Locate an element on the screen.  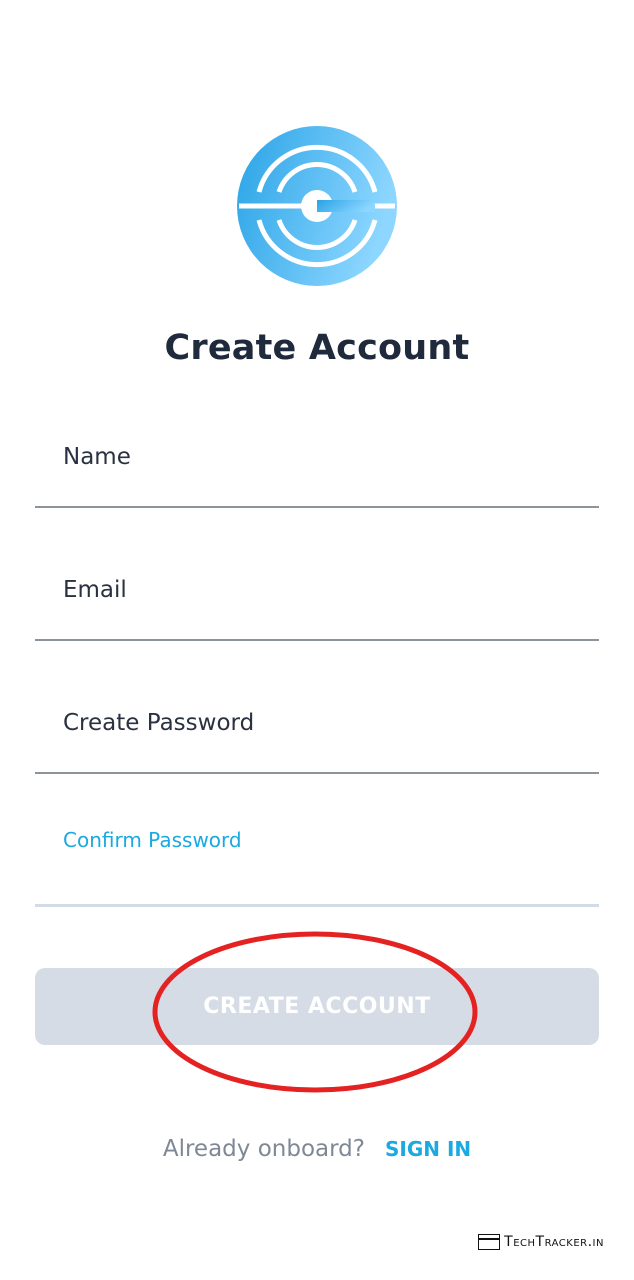
sign-in-link: SIGN IN is located at coordinates (428, 1149).